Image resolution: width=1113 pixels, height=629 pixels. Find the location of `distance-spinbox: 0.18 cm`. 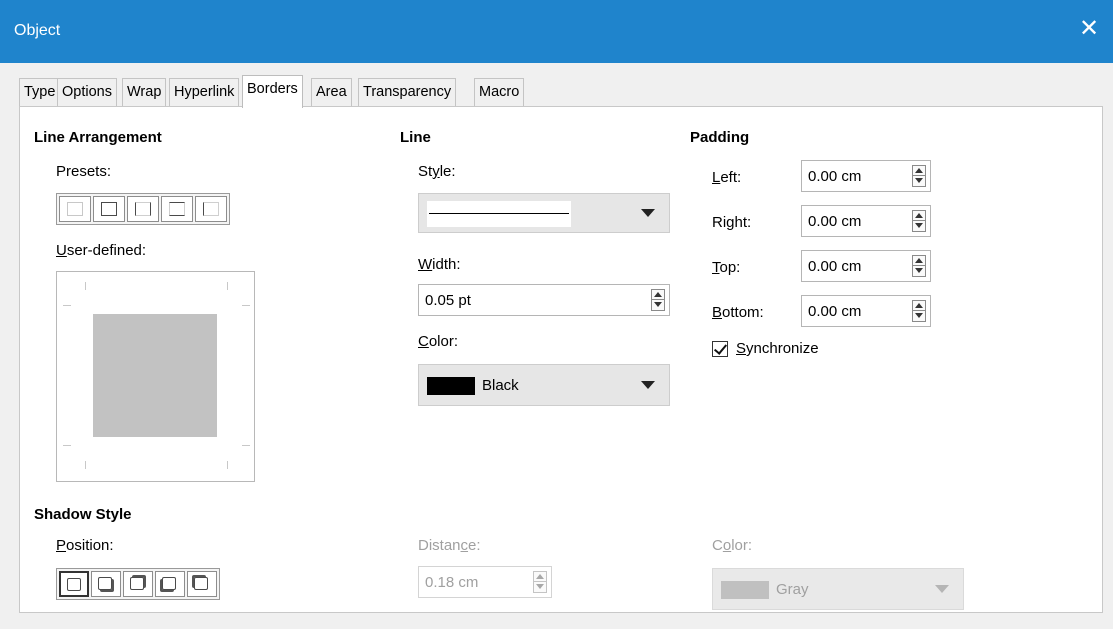

distance-spinbox: 0.18 cm is located at coordinates (485, 582).